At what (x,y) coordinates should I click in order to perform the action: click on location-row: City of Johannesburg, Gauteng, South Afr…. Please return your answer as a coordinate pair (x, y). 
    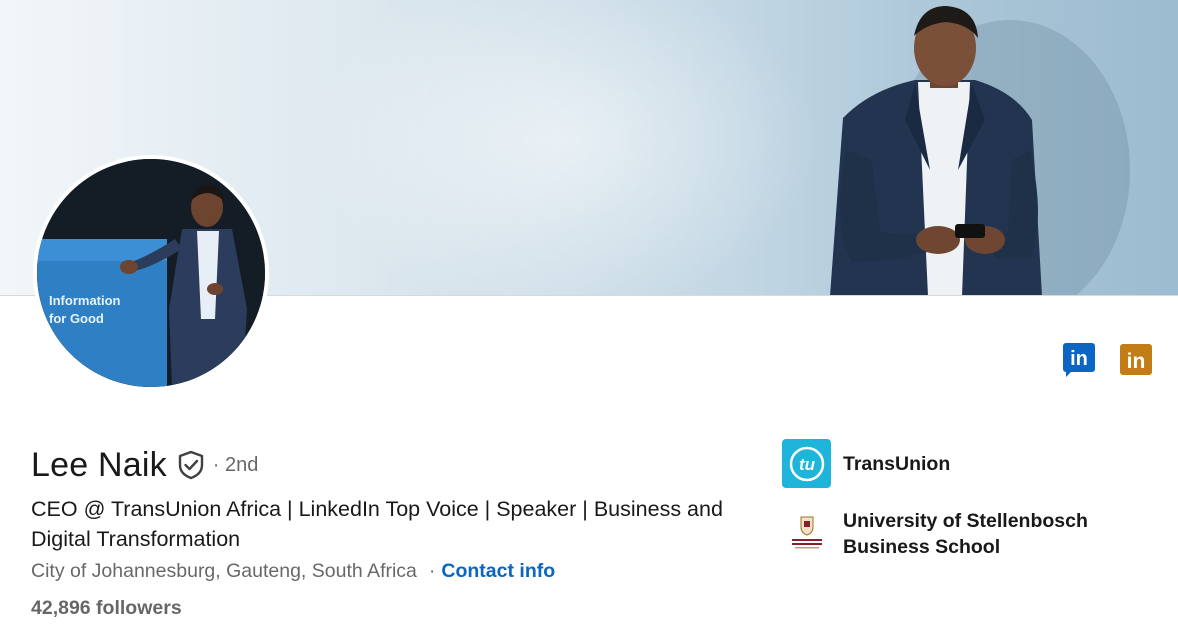
    Looking at the image, I should click on (293, 571).